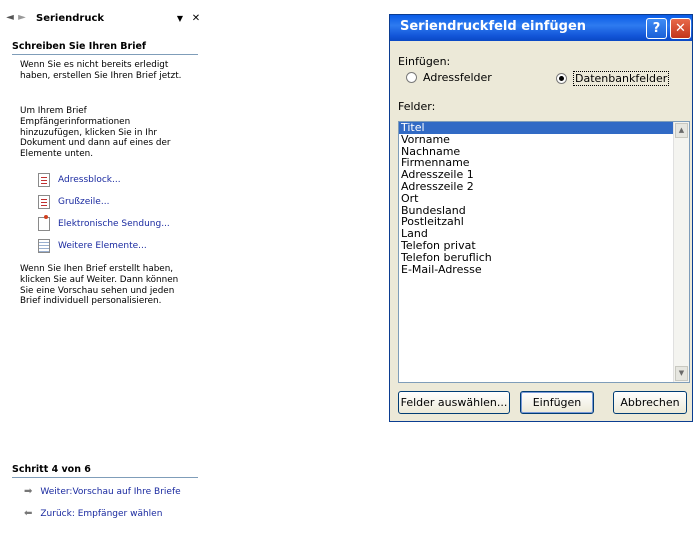 The image size is (693, 534). What do you see at coordinates (105, 54) in the screenshot?
I see `section-divider` at bounding box center [105, 54].